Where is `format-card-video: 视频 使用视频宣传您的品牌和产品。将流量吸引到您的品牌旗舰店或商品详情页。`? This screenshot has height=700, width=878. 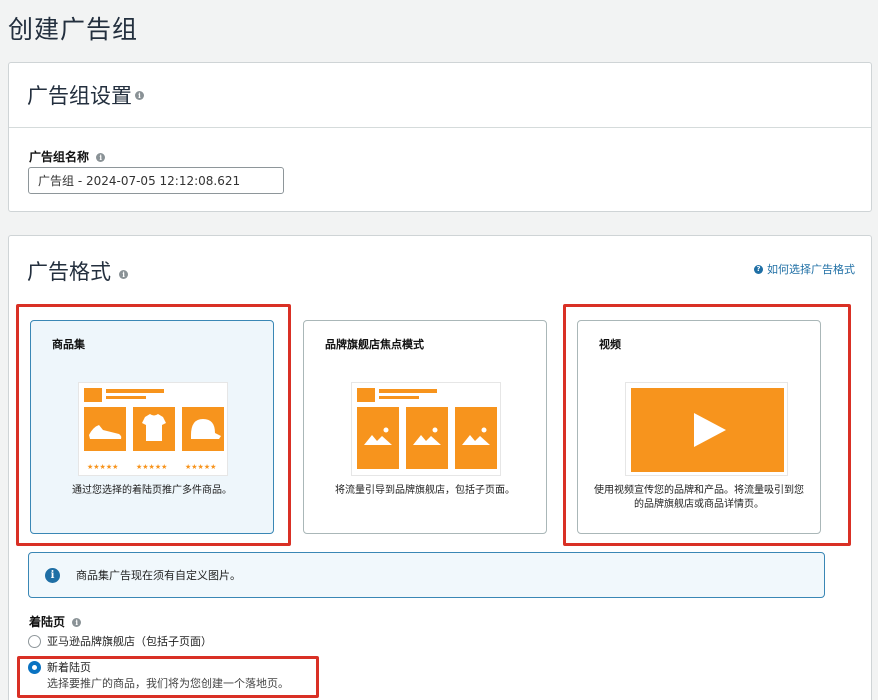
format-card-video: 视频 使用视频宣传您的品牌和产品。将流量吸引到您的品牌旗舰店或商品详情页。 is located at coordinates (699, 427).